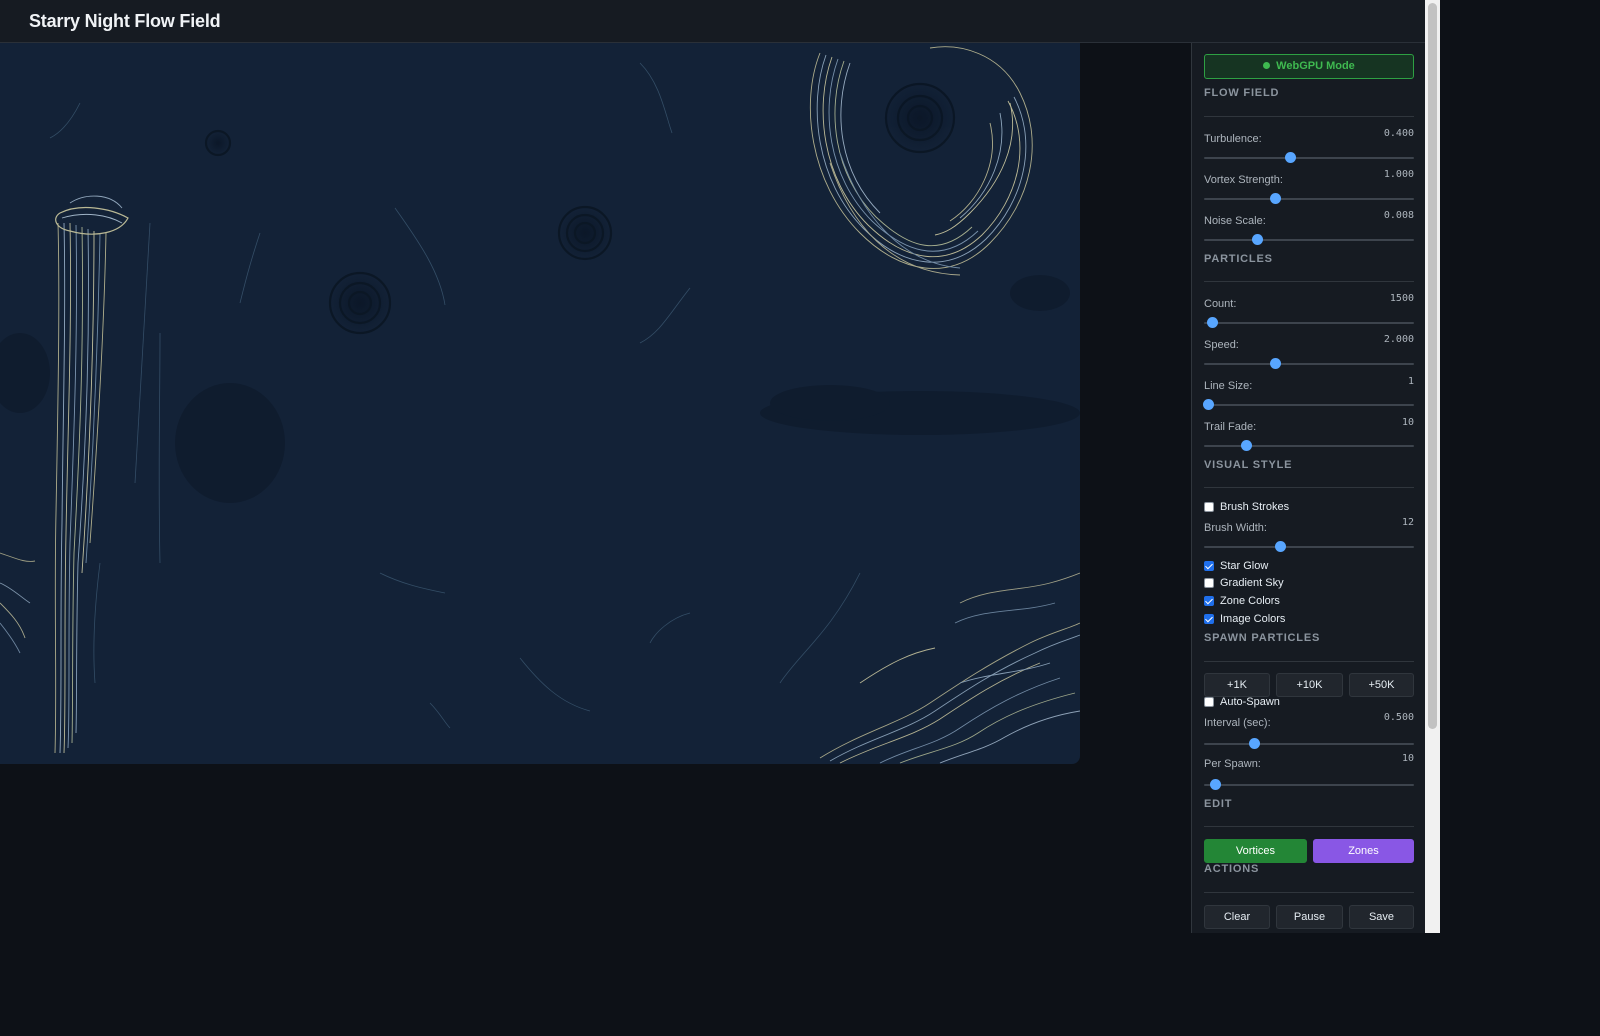  I want to click on noise-scale-label: Noise Scale:, so click(1235, 221).